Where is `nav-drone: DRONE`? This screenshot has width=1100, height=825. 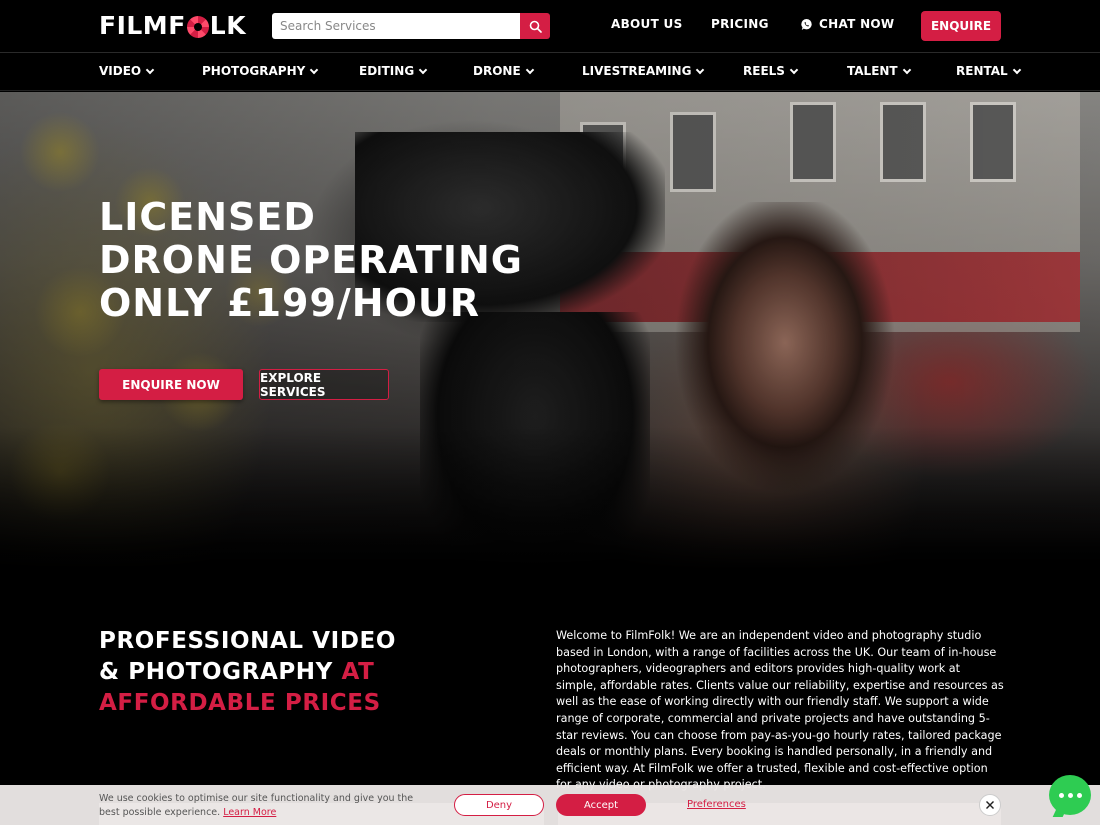 nav-drone: DRONE is located at coordinates (503, 71).